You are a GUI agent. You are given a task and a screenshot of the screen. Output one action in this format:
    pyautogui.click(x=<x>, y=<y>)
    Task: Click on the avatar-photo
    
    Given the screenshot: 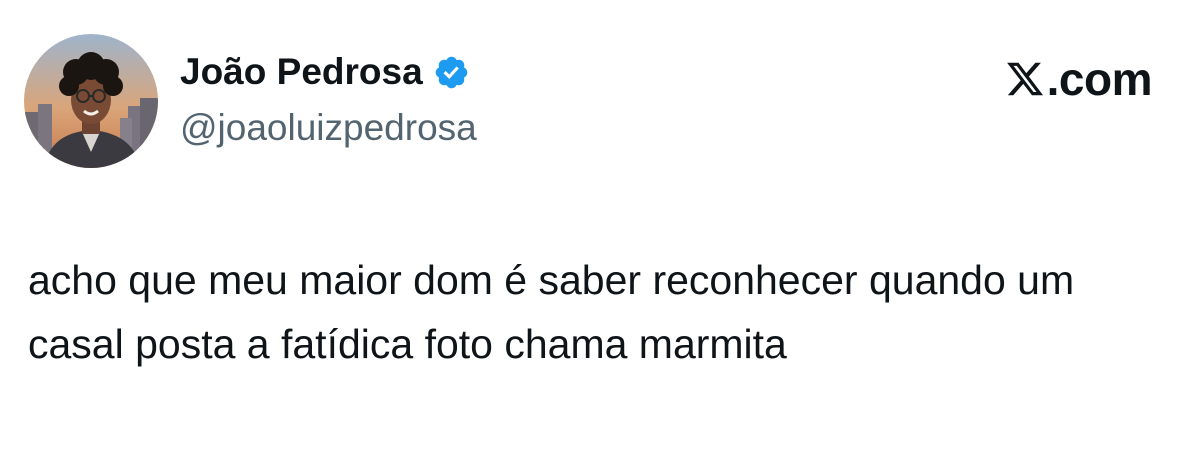 What is the action you would take?
    pyautogui.click(x=91, y=101)
    